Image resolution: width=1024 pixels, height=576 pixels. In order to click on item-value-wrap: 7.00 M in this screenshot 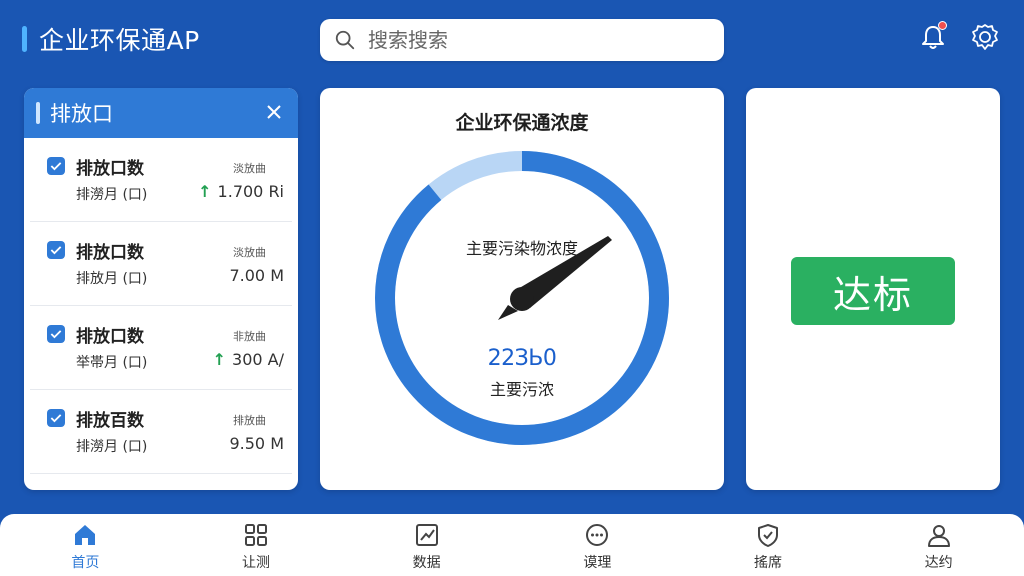, I will do `click(256, 275)`.